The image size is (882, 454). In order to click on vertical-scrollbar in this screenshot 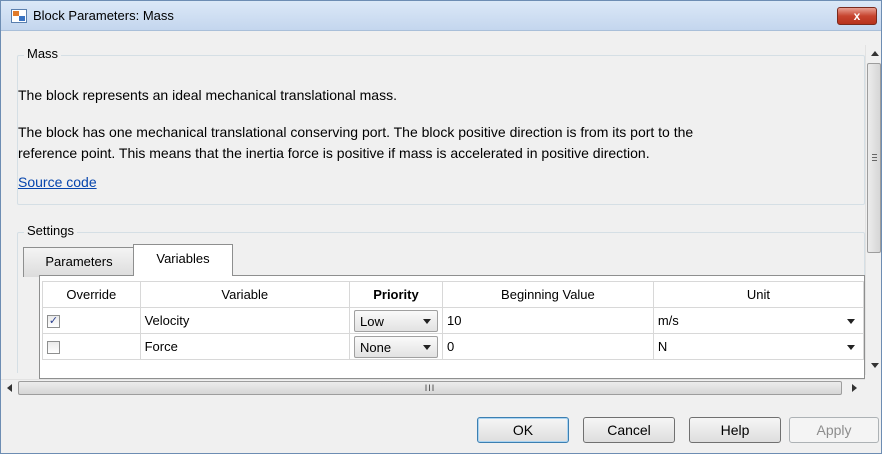, I will do `click(873, 210)`.